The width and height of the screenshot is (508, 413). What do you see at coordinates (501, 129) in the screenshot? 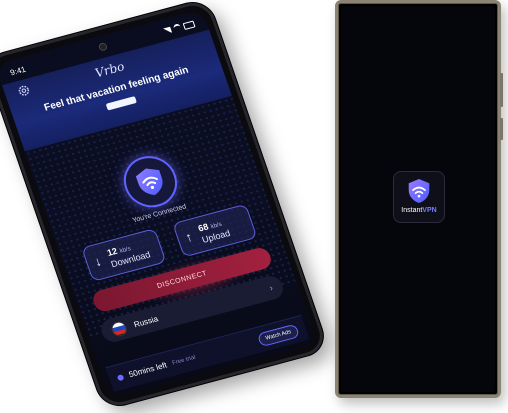
I see `power-button` at bounding box center [501, 129].